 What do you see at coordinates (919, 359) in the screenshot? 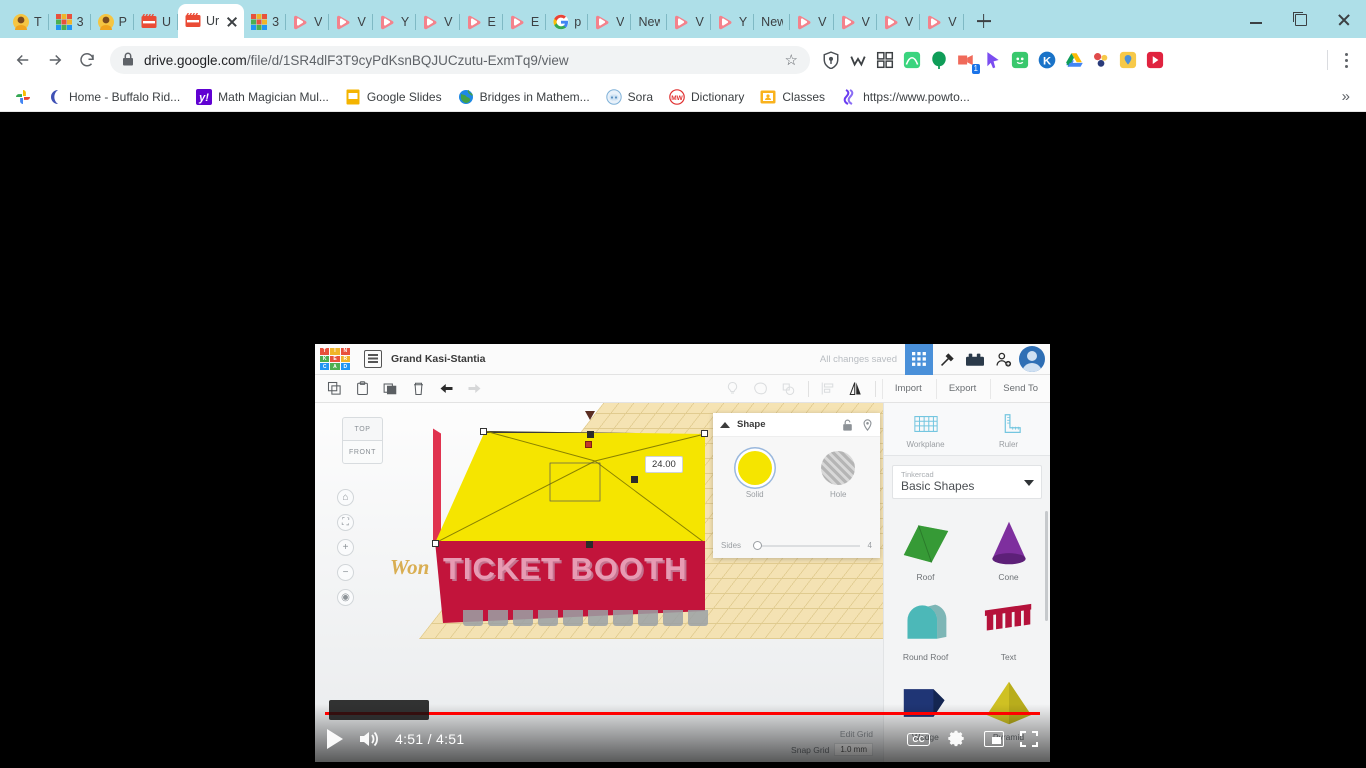
I see `grid-view-icon` at bounding box center [919, 359].